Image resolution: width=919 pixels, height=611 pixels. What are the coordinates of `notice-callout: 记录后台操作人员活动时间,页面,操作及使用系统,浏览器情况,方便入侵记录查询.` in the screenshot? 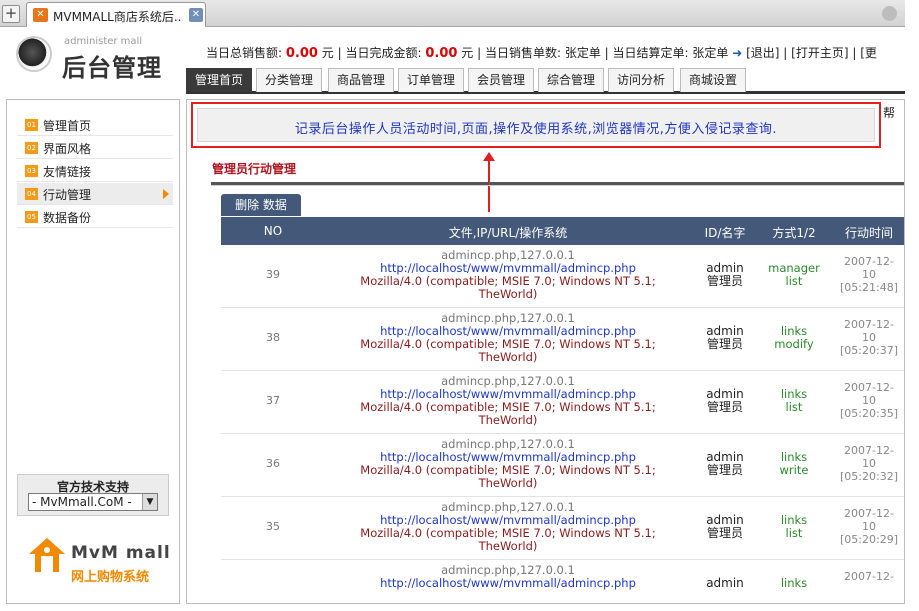 It's located at (536, 125).